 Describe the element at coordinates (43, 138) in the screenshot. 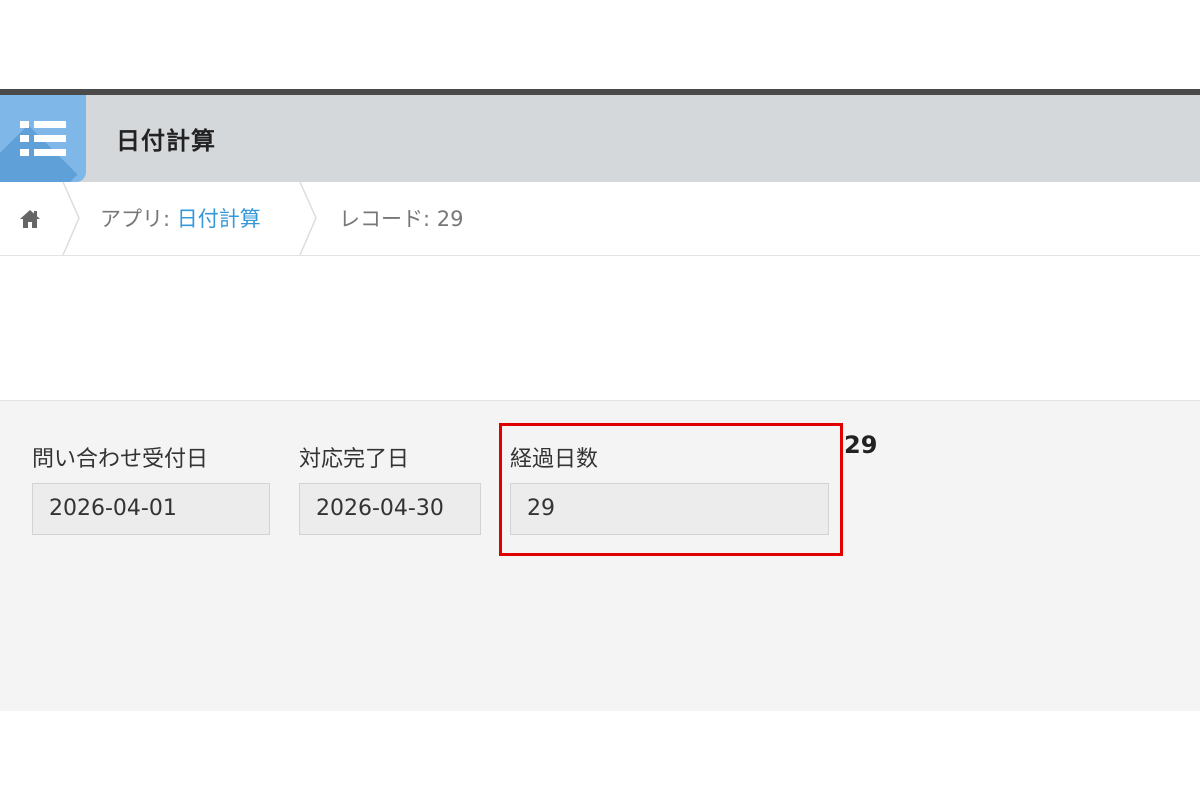

I see `list-icon` at that location.